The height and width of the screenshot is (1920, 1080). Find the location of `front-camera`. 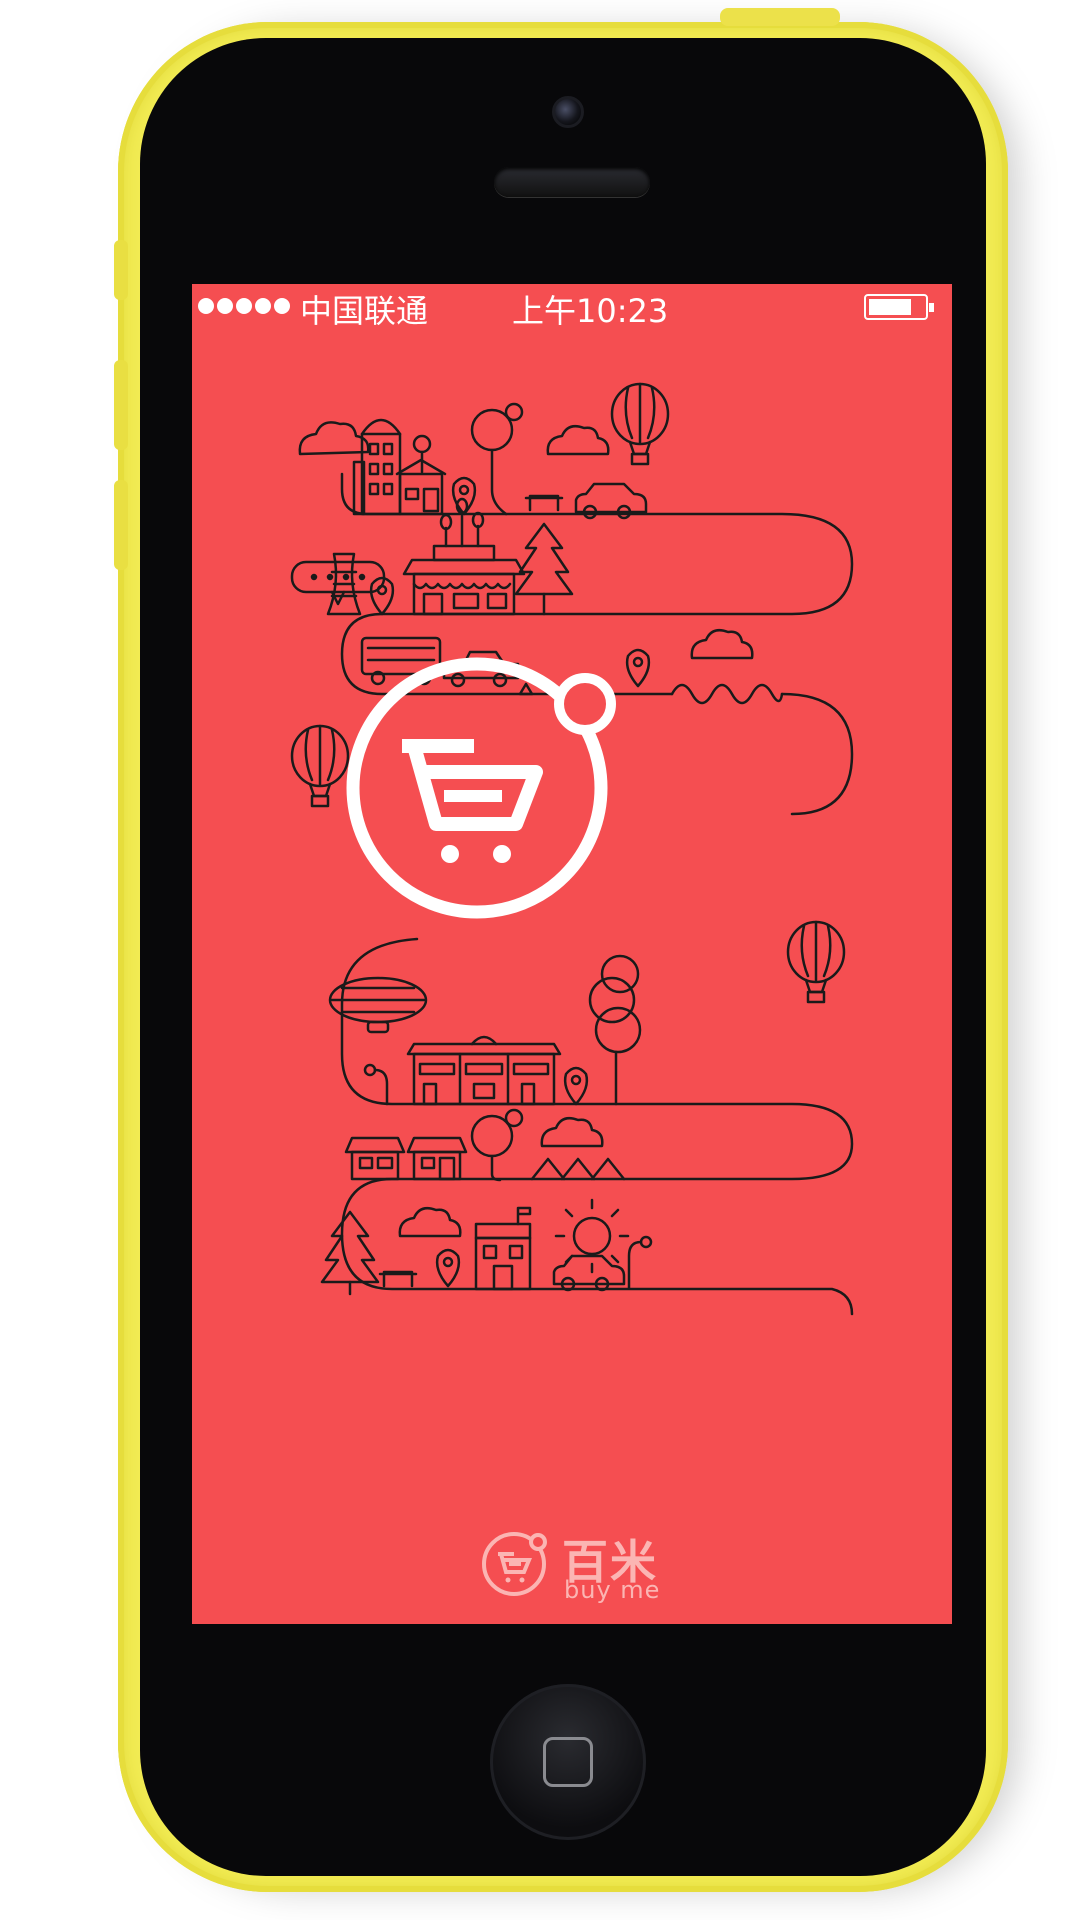

front-camera is located at coordinates (568, 112).